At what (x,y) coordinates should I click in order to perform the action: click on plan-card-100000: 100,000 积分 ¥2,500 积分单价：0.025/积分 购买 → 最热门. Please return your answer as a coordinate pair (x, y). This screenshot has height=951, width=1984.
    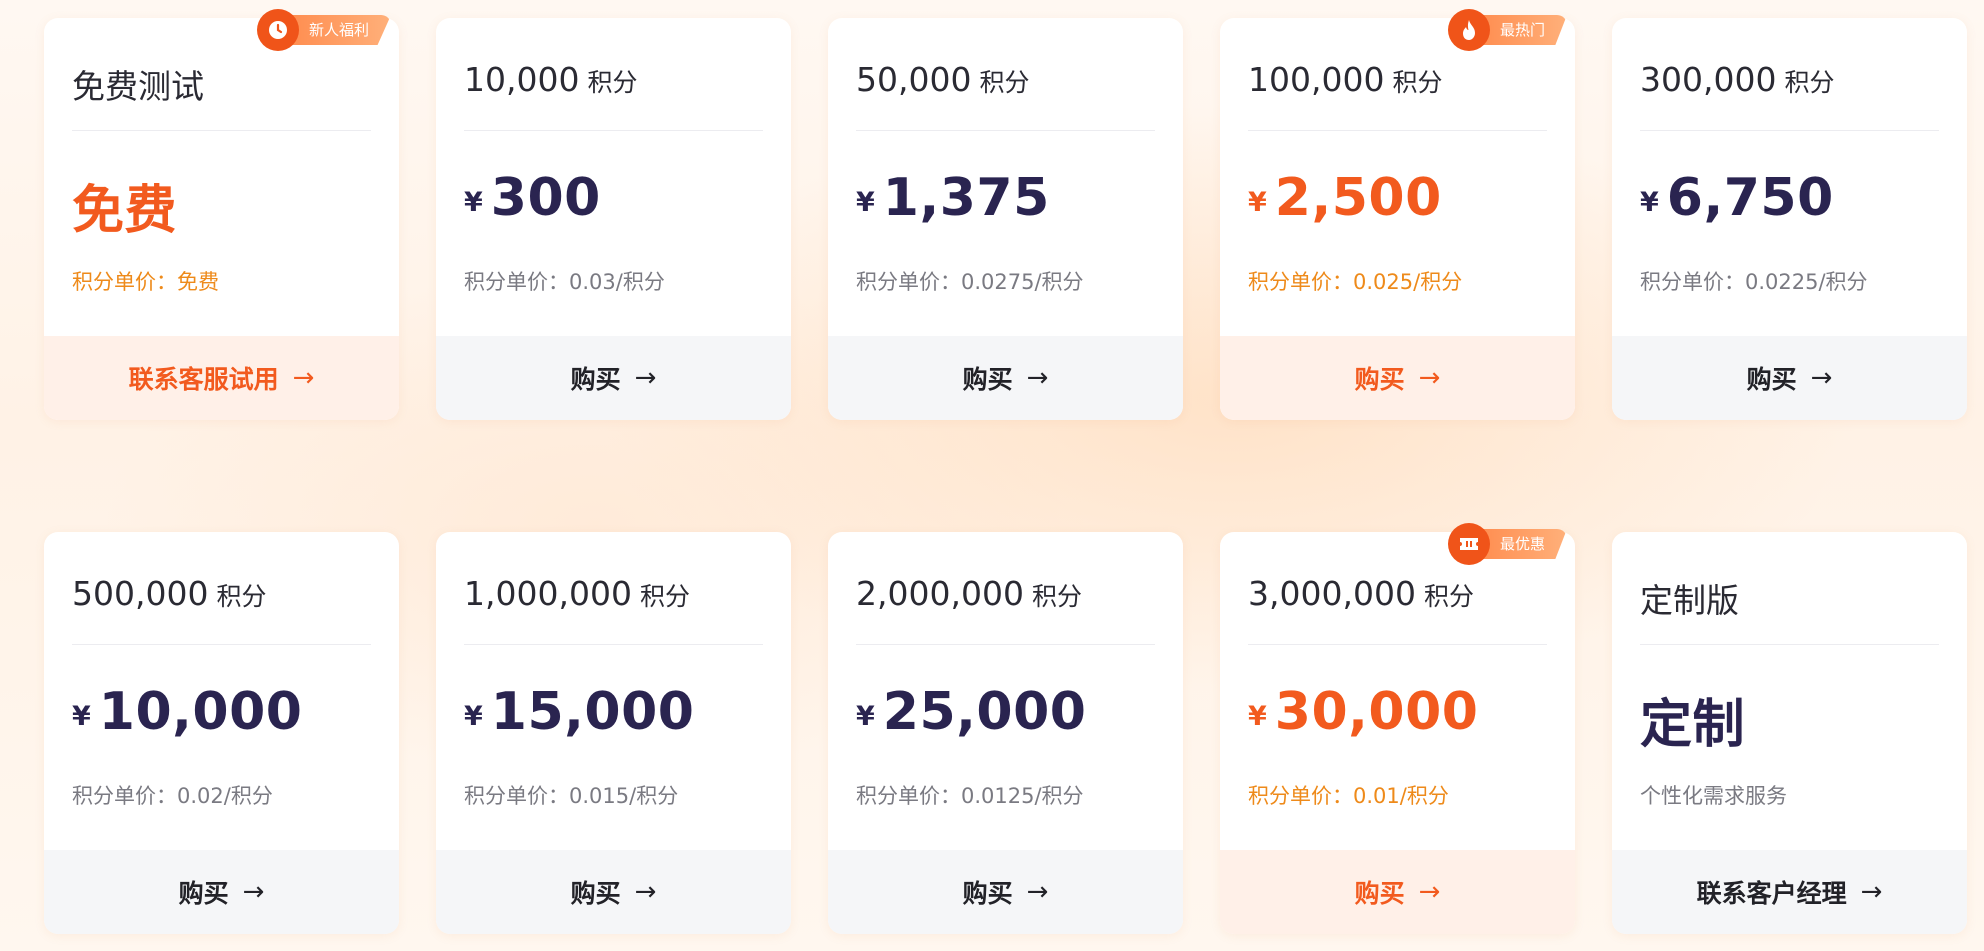
    Looking at the image, I should click on (1397, 214).